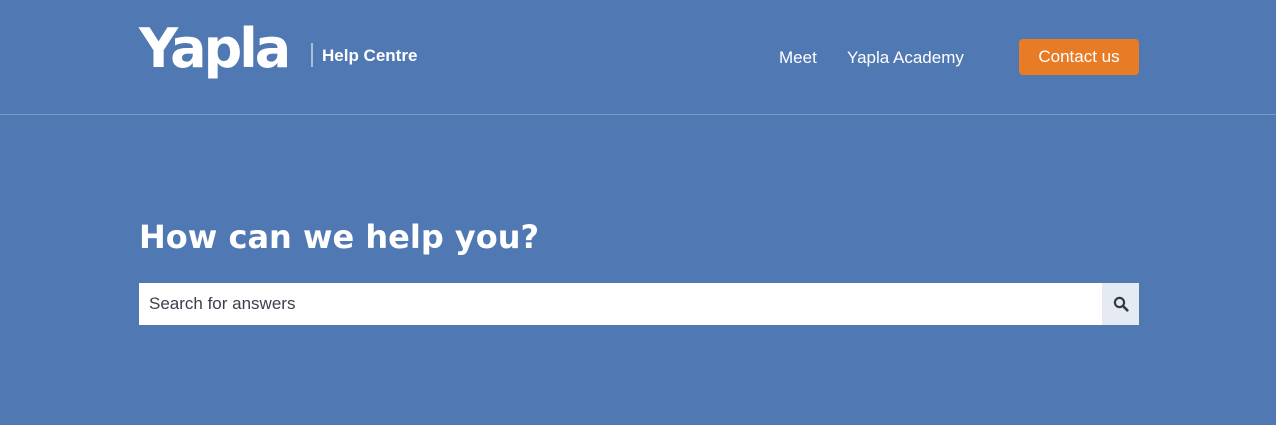 This screenshot has width=1276, height=426. Describe the element at coordinates (215, 49) in the screenshot. I see `yapla-logo: Yapla` at that location.